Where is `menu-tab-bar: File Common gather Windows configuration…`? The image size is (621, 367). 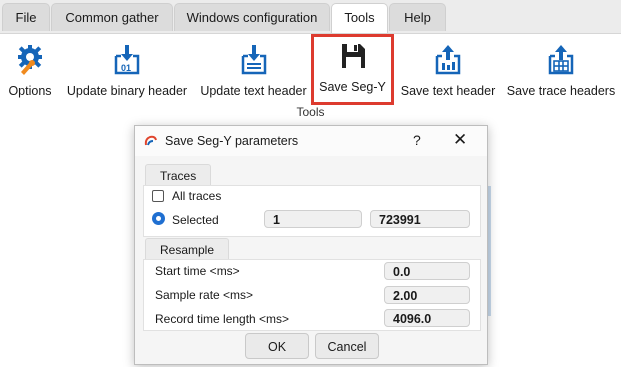 menu-tab-bar: File Common gather Windows configuration… is located at coordinates (310, 16).